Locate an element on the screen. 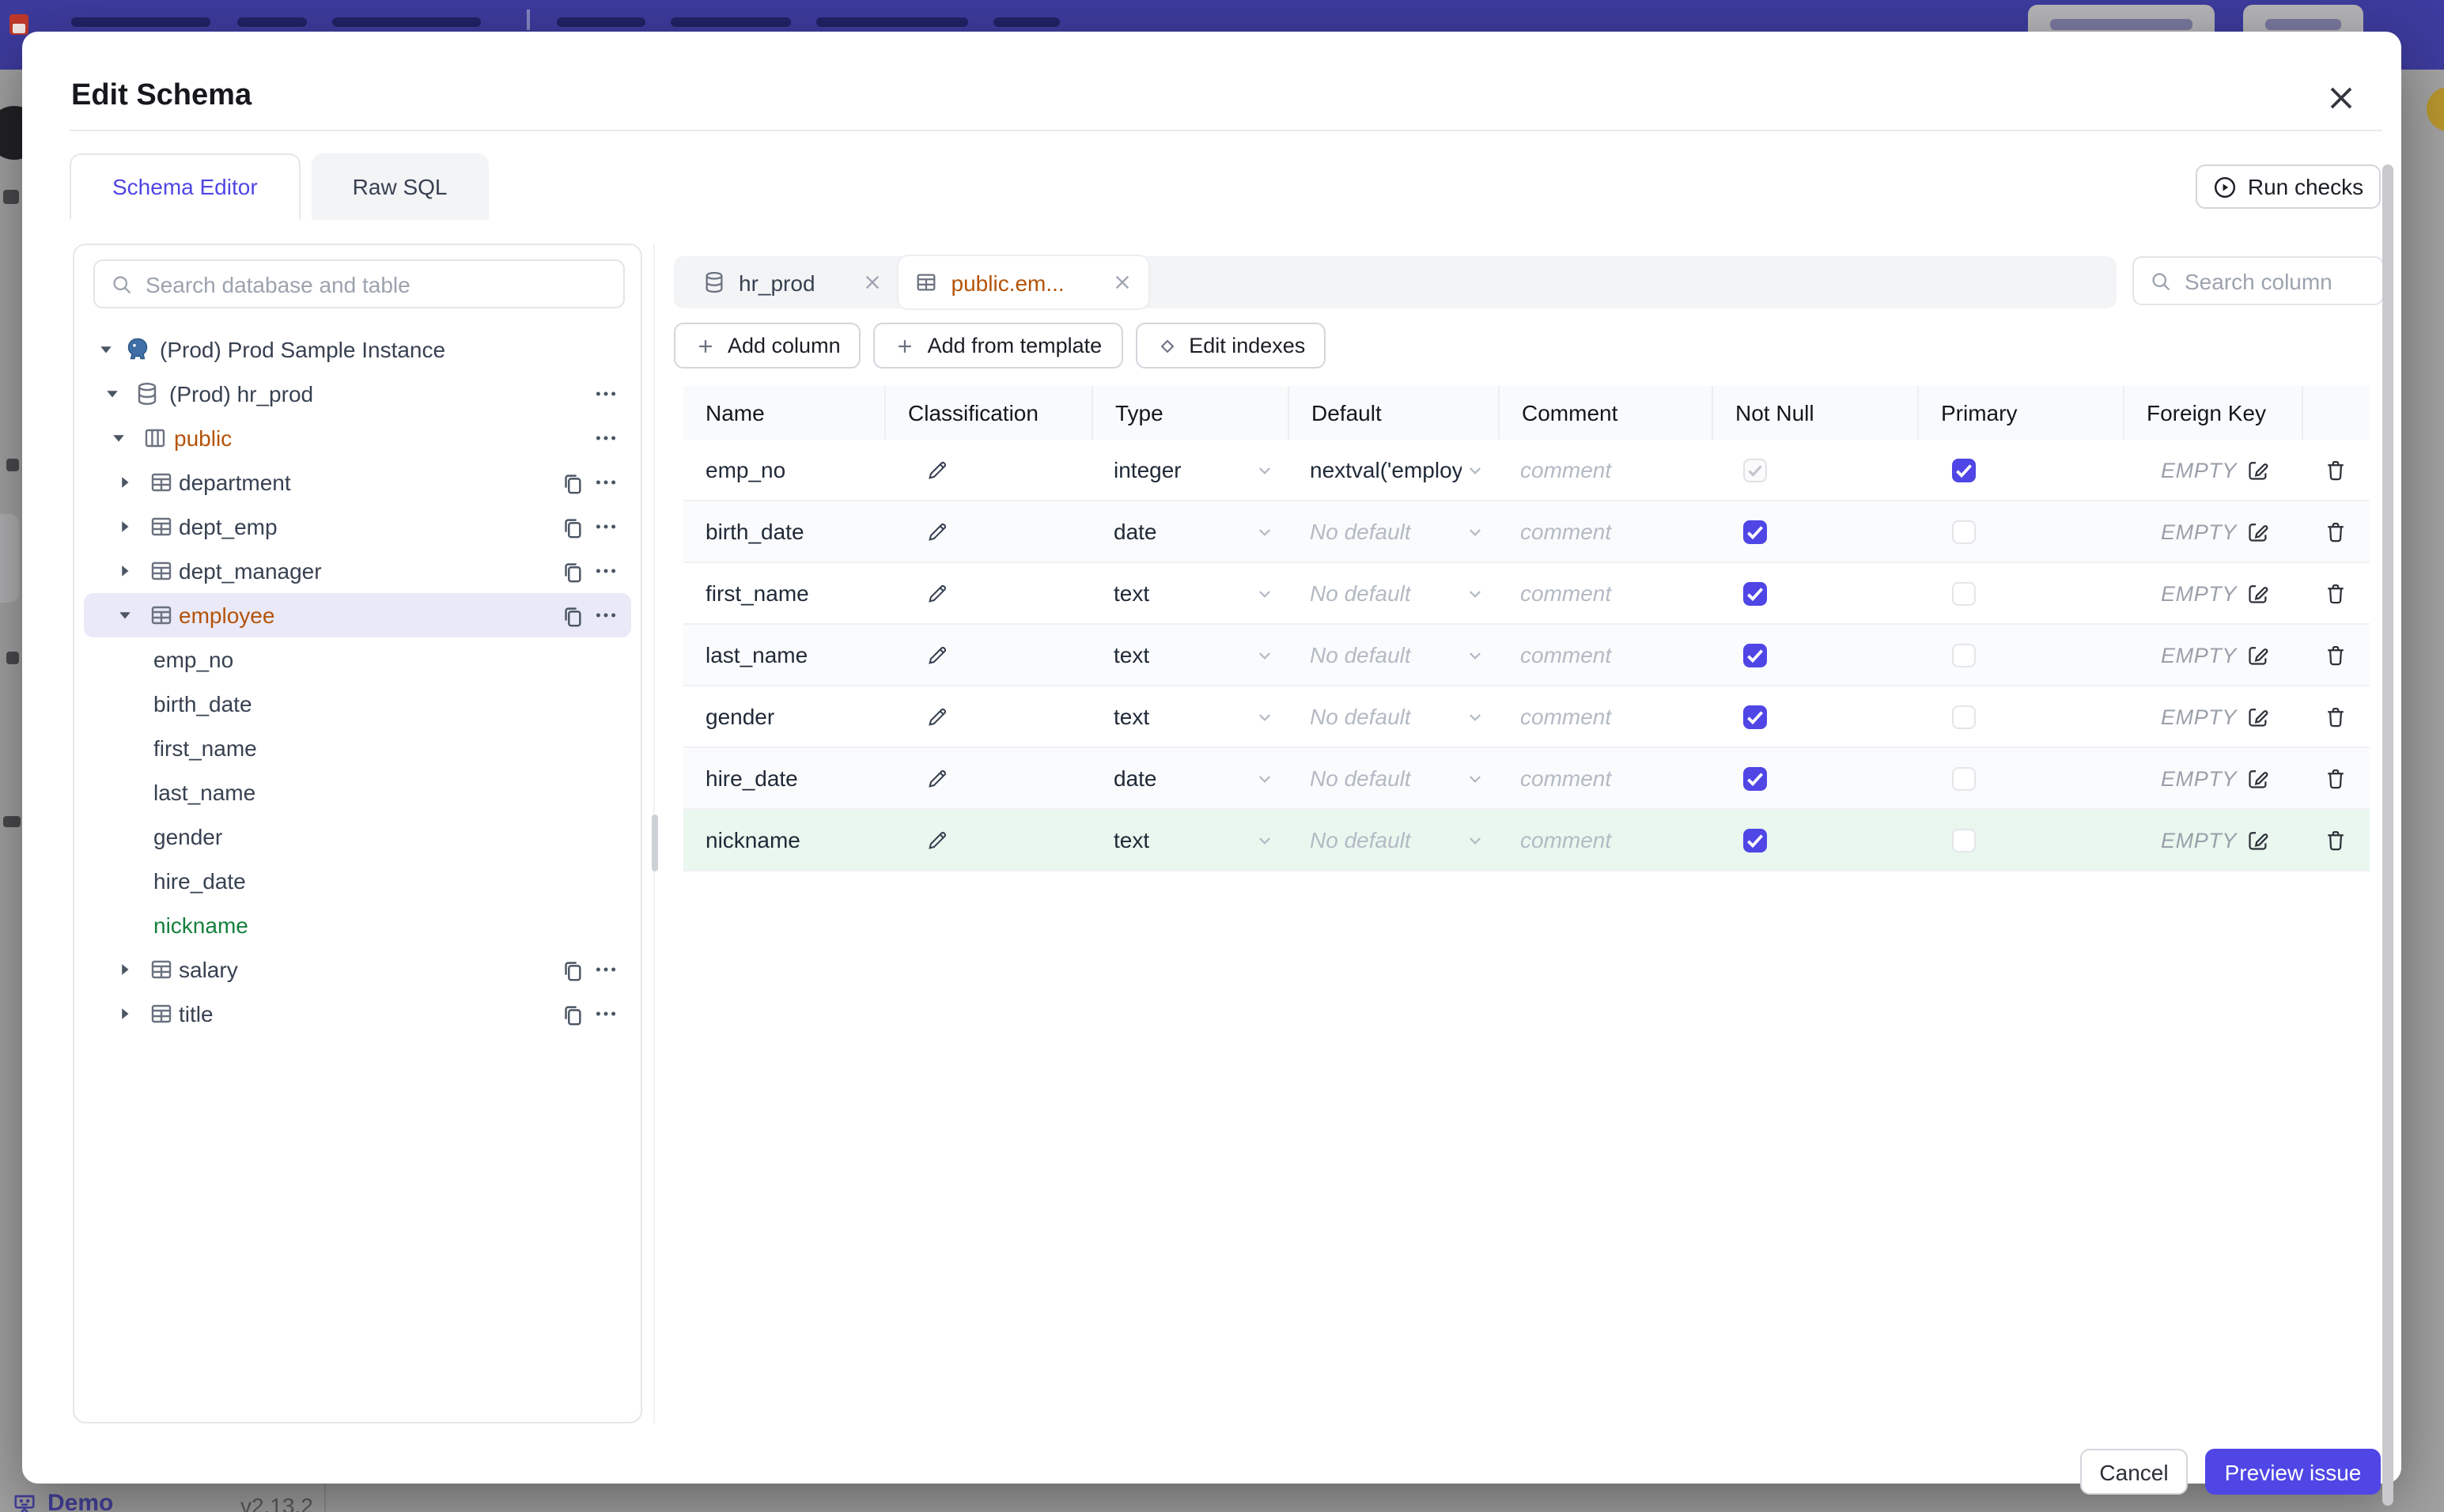 The image size is (2444, 1512). panel-resize-handle is located at coordinates (655, 843).